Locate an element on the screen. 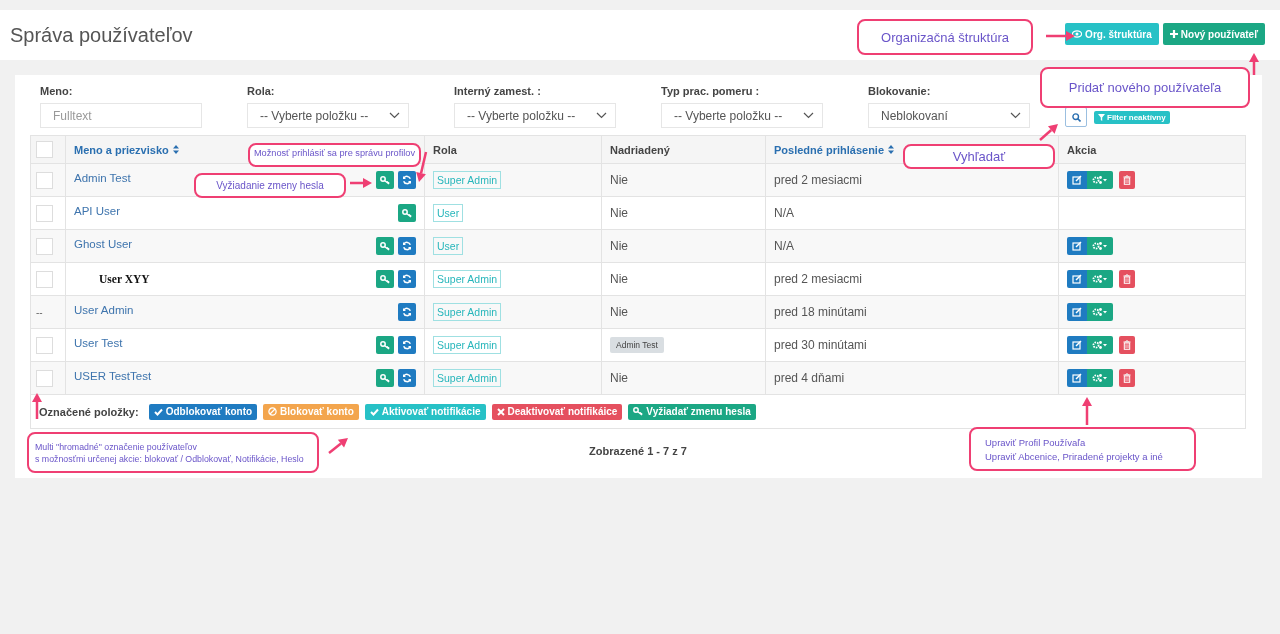  last-login-text: pred 4 dňami is located at coordinates (809, 378).